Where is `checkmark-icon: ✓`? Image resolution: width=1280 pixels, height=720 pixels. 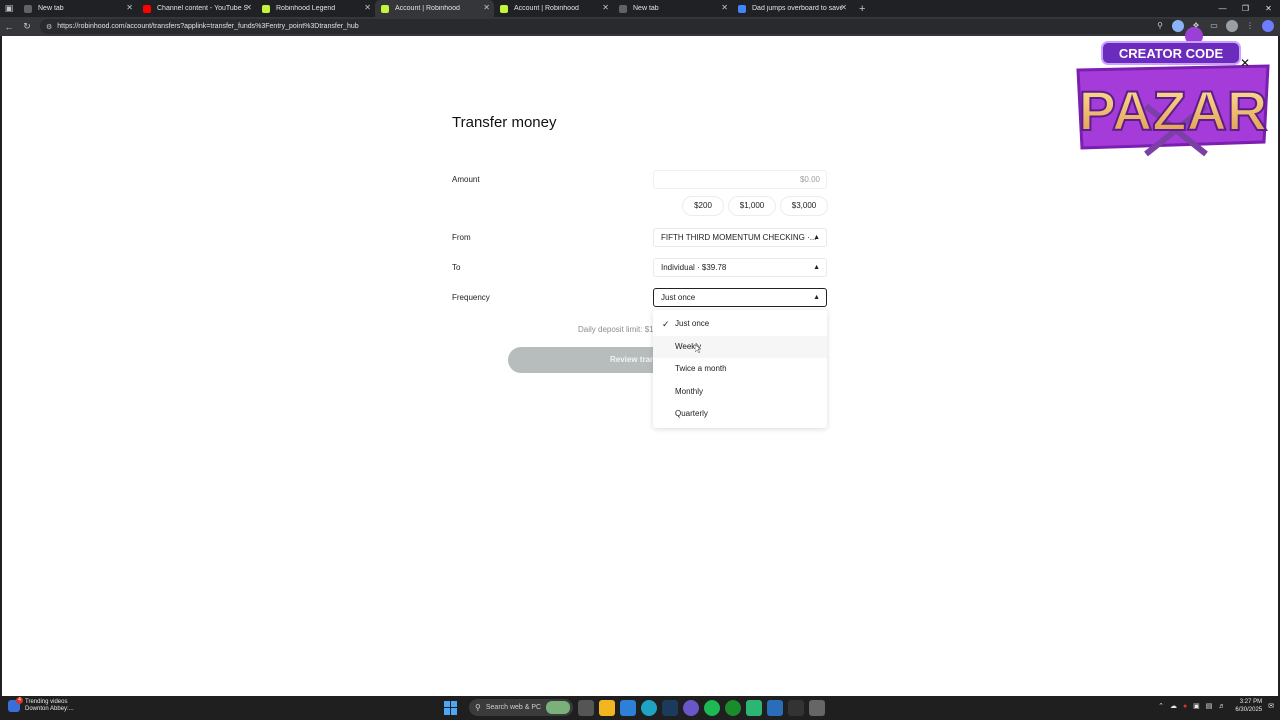
checkmark-icon: ✓ is located at coordinates (666, 324).